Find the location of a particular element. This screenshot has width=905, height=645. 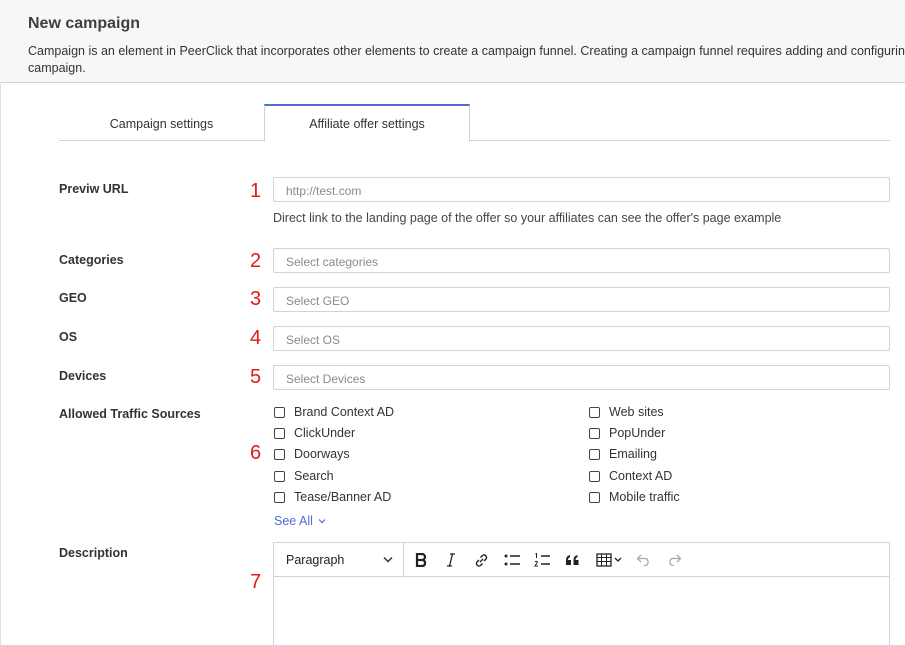

checkbox-label: Web sites is located at coordinates (636, 412).